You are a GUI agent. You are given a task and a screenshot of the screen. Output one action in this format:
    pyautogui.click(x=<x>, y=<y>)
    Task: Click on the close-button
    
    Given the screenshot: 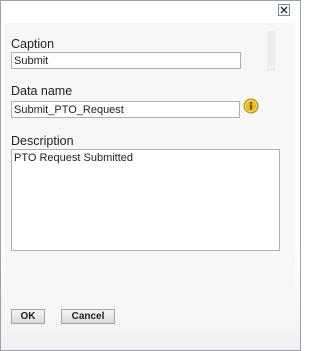 What is the action you would take?
    pyautogui.click(x=284, y=10)
    